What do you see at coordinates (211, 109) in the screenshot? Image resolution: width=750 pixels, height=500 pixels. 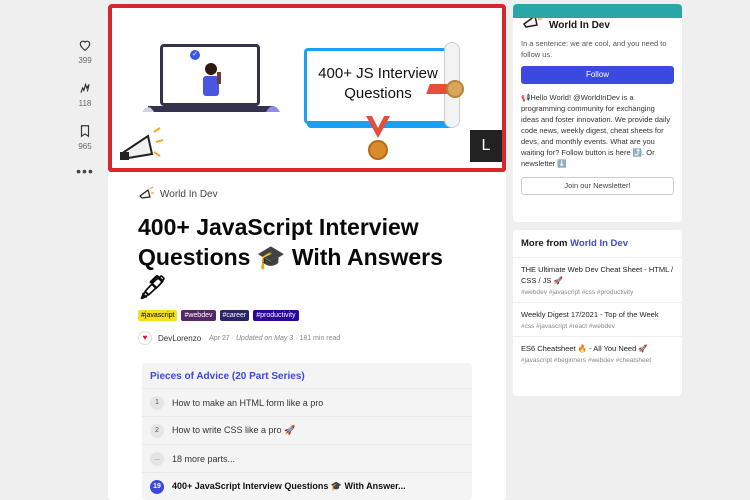 I see `laptop-base` at bounding box center [211, 109].